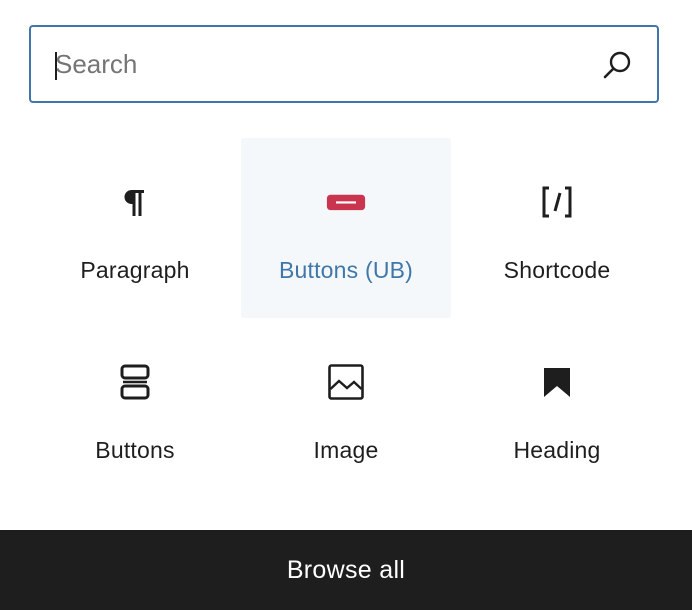  I want to click on block-label: Image, so click(346, 450).